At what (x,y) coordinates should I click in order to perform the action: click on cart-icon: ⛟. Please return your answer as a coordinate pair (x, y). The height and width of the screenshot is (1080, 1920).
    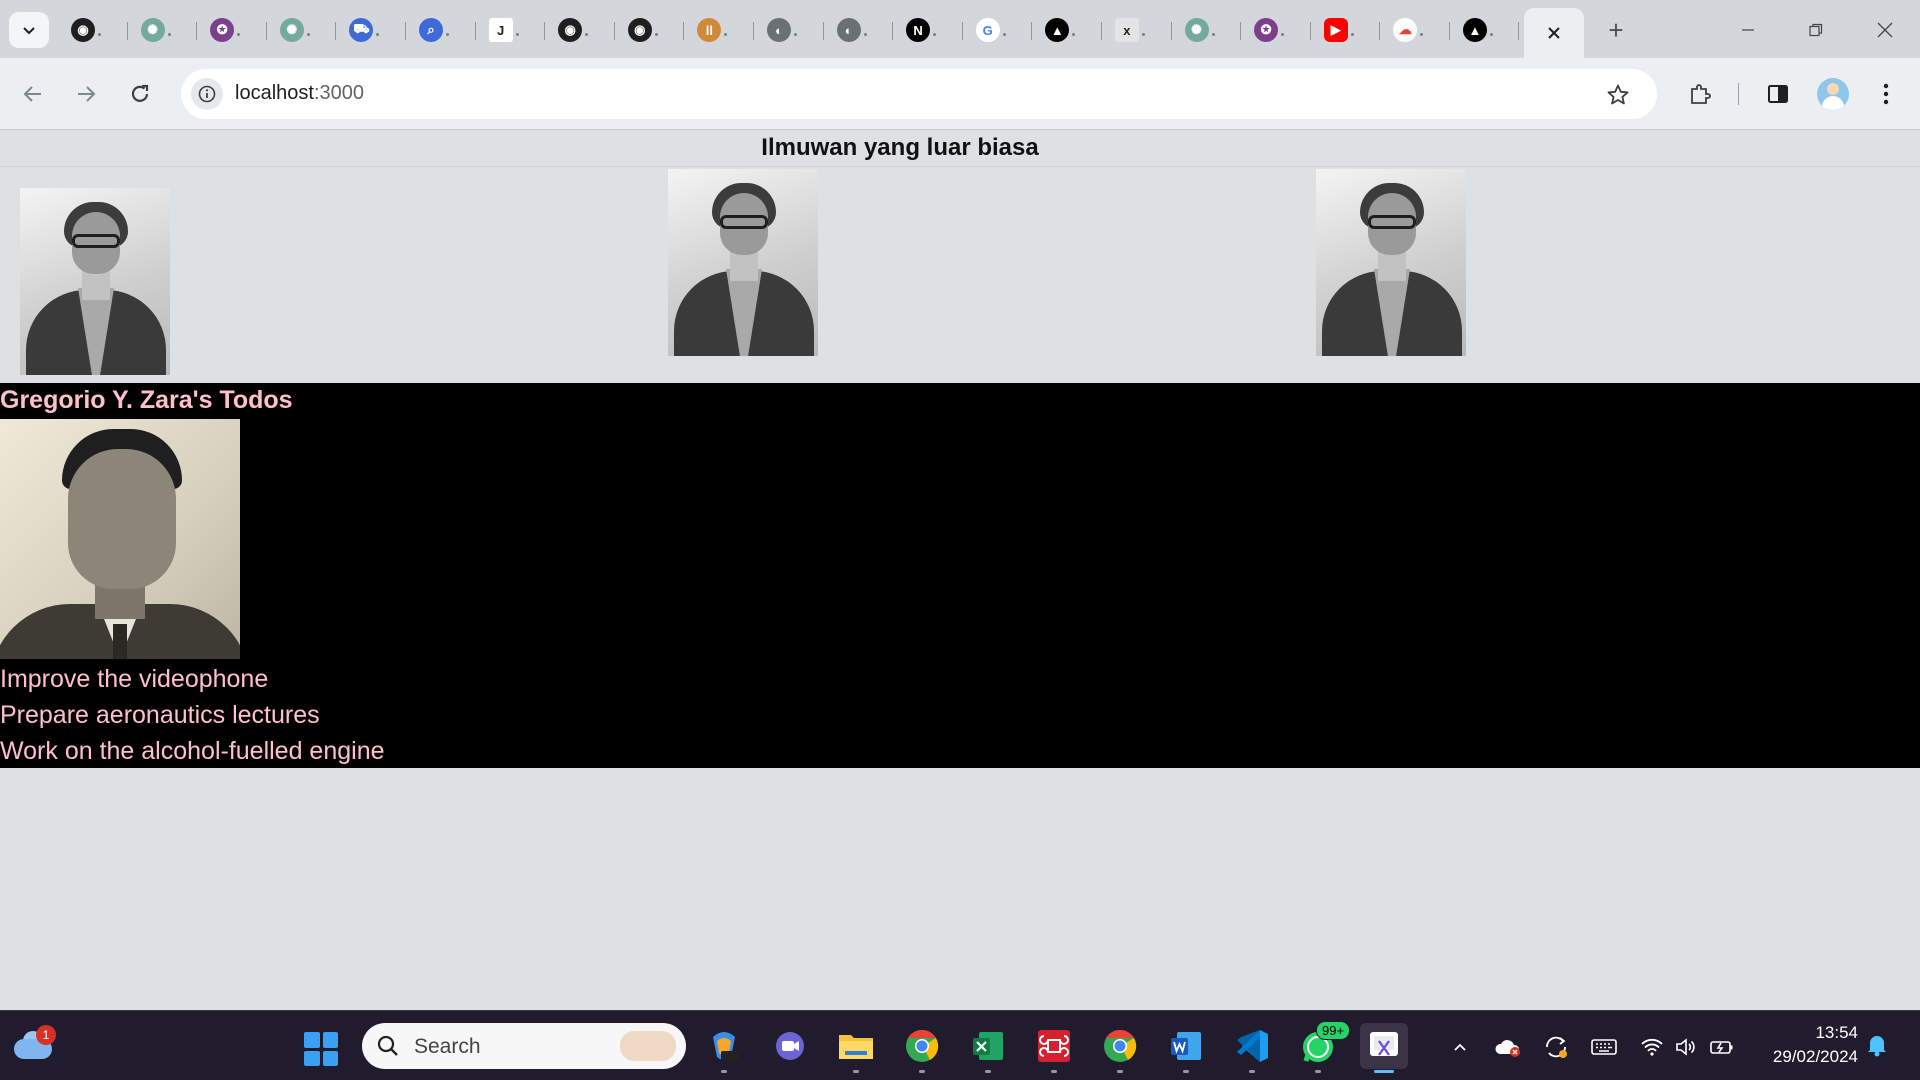
    Looking at the image, I should click on (361, 30).